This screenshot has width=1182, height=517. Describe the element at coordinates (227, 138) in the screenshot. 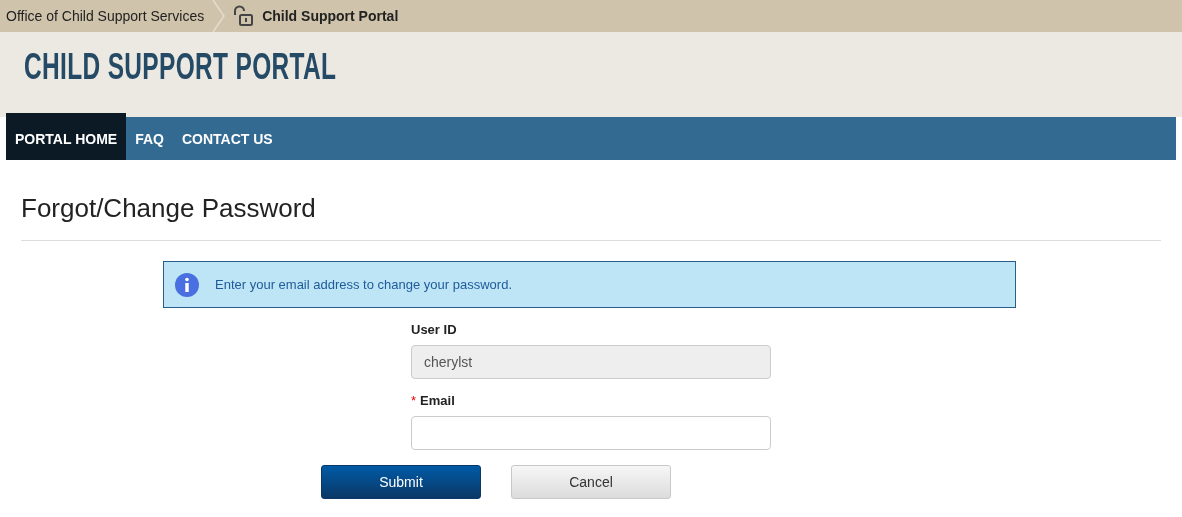

I see `nav-tab: CONTACT US` at that location.